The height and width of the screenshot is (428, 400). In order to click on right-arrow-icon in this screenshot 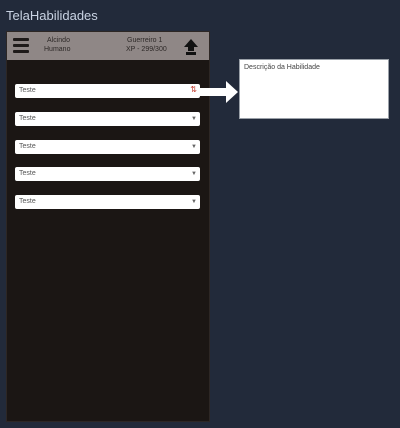, I will do `click(219, 92)`.